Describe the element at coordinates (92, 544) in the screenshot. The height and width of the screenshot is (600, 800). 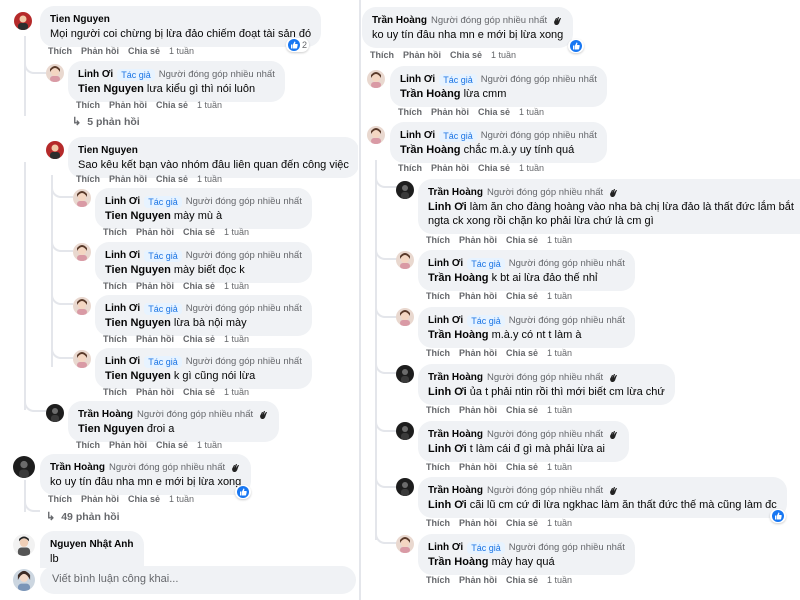
I see `comment-author: Nguyen Nhật Anh` at that location.